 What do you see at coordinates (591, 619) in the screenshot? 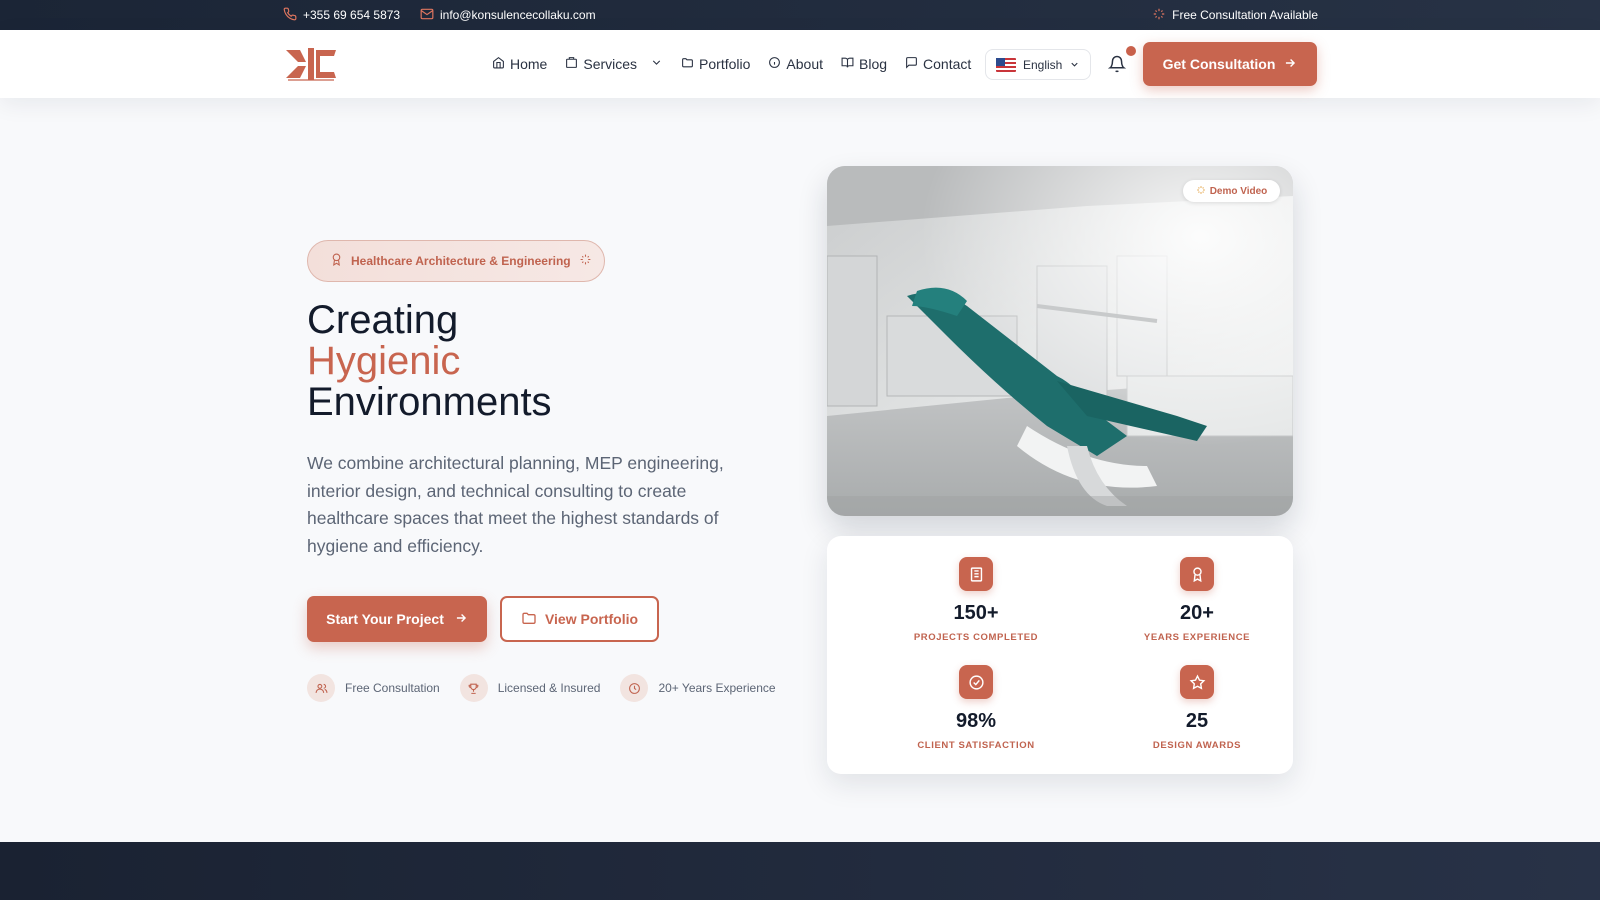
I see `view-portfolio-label: View Portfolio` at bounding box center [591, 619].